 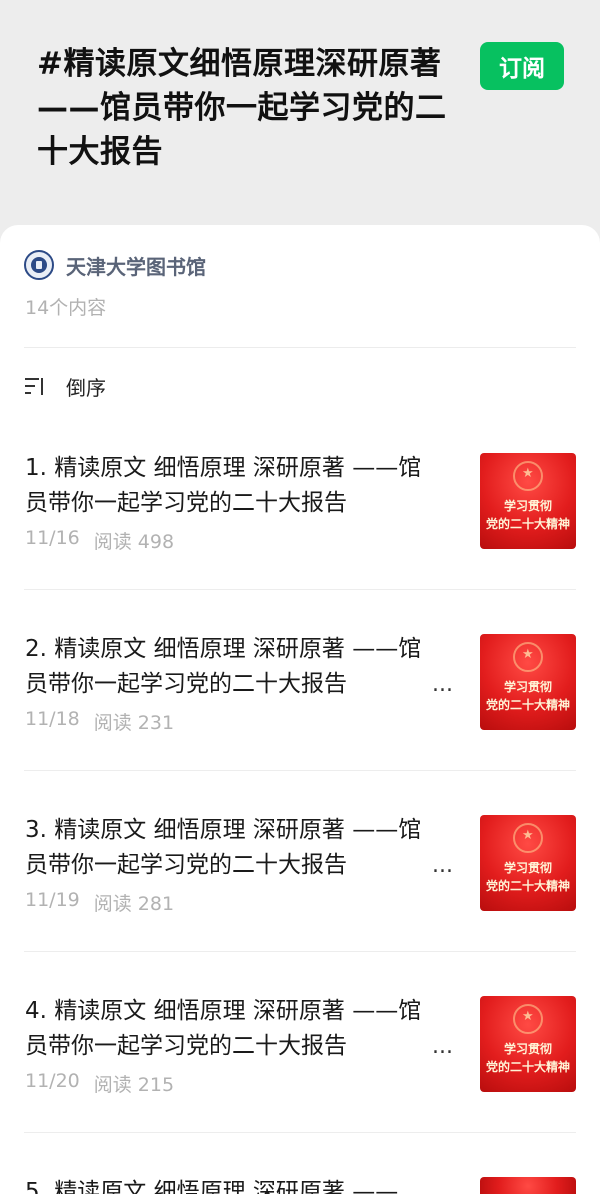 I want to click on article-date: 11/18, so click(x=52, y=719).